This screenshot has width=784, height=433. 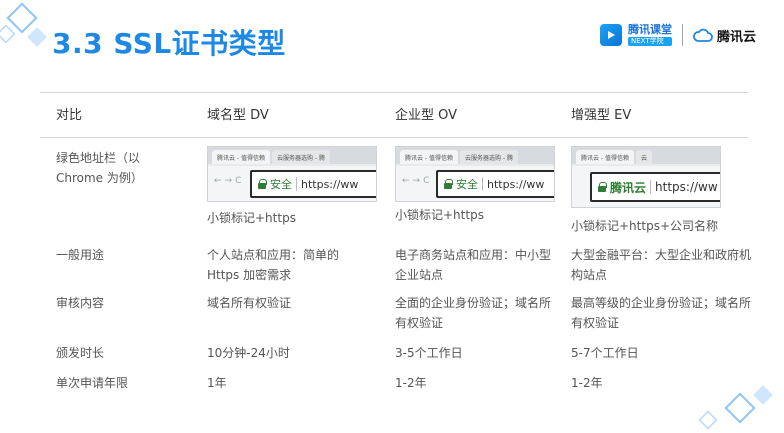 What do you see at coordinates (735, 407) in the screenshot?
I see `corner-decoration-bottom-right` at bounding box center [735, 407].